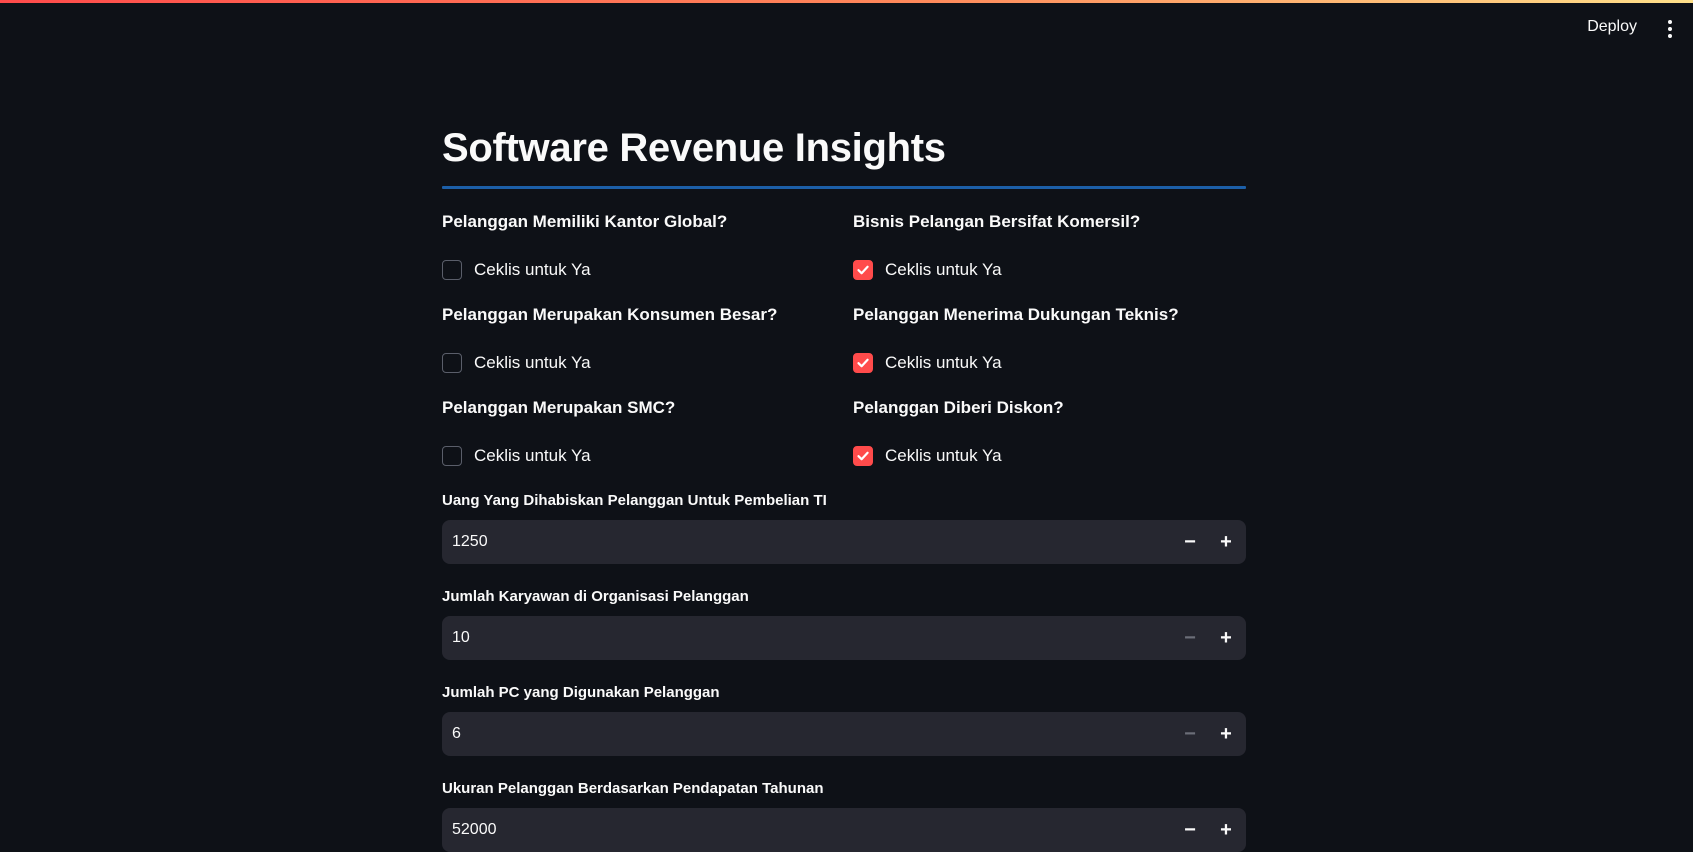 The image size is (1693, 852). I want to click on annual-revenue-input, so click(807, 830).